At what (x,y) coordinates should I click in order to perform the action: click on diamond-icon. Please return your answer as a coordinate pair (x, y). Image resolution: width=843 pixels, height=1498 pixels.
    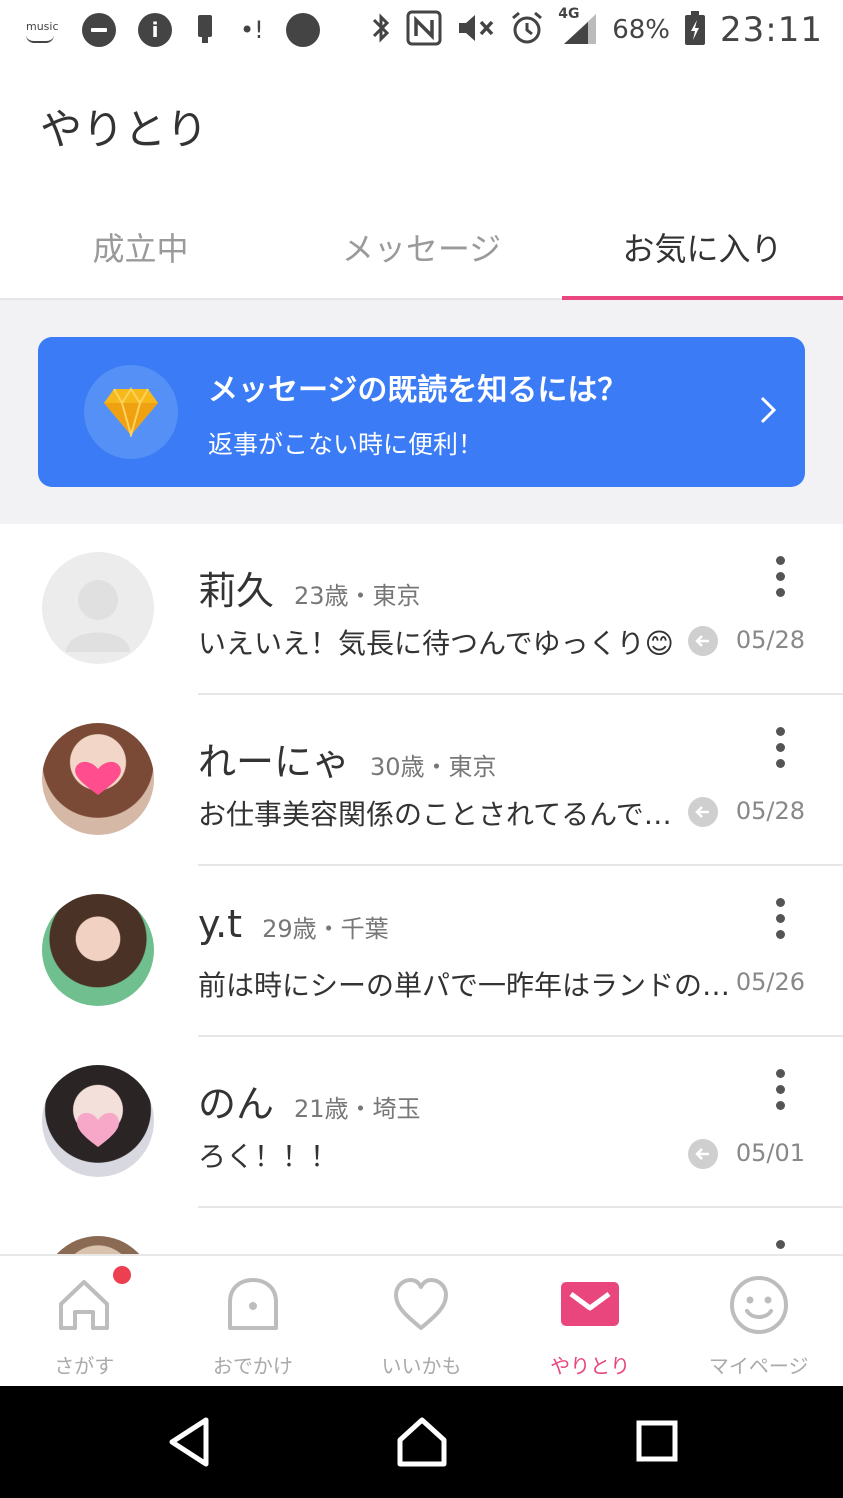
    Looking at the image, I should click on (131, 412).